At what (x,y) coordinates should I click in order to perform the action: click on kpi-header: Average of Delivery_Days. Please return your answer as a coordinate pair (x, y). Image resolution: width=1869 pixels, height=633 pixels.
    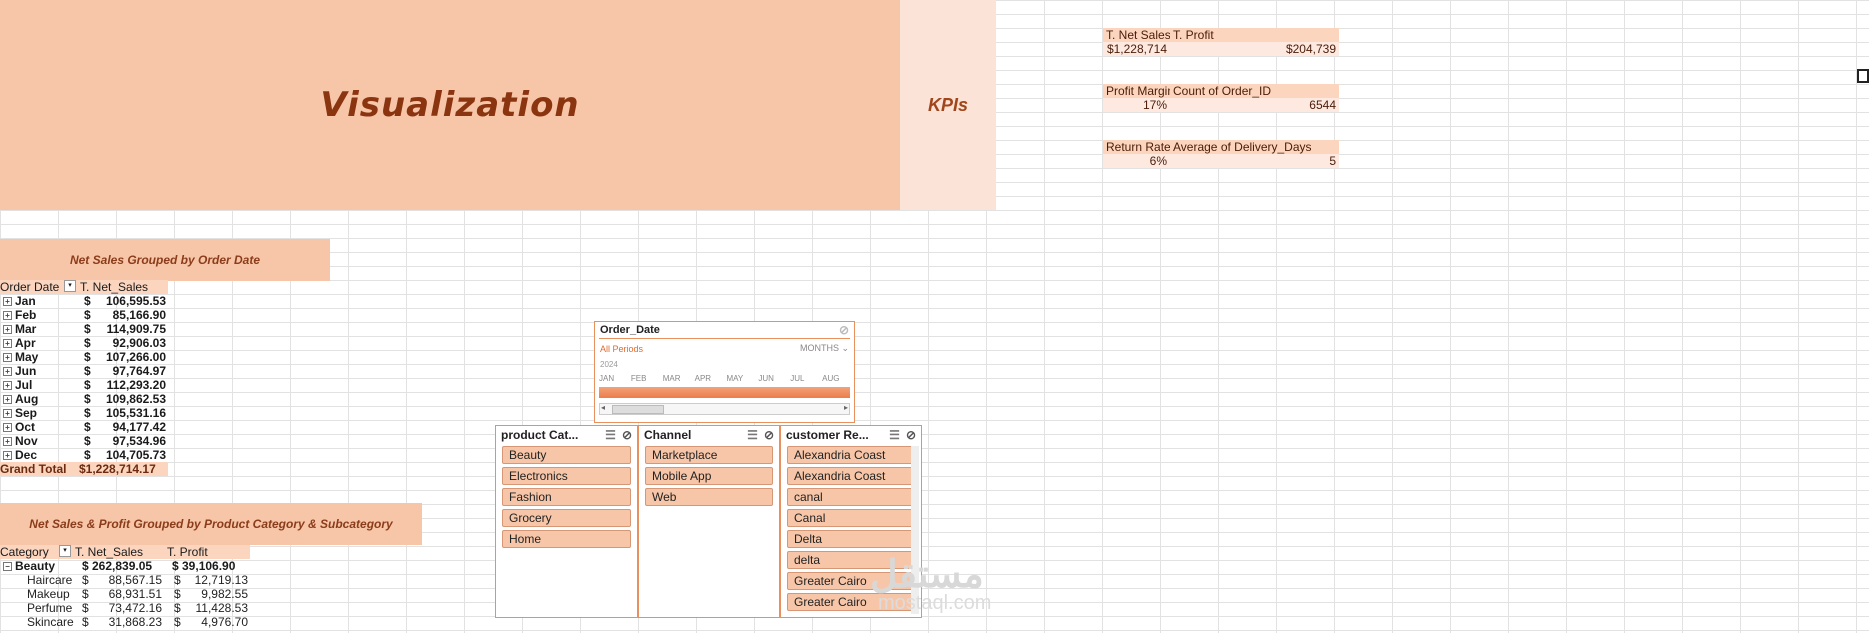
    Looking at the image, I should click on (1242, 147).